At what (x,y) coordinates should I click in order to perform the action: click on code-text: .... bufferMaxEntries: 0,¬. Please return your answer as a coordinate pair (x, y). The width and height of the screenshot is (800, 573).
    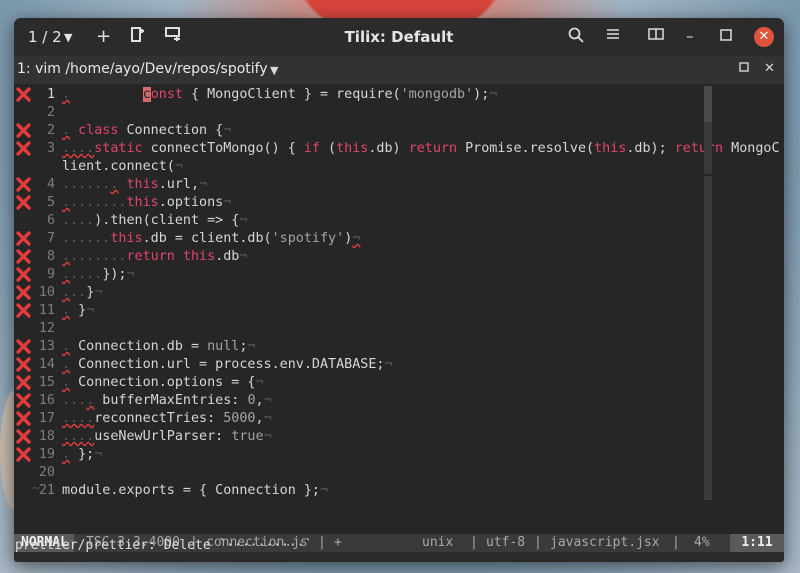
    Looking at the image, I should click on (167, 400).